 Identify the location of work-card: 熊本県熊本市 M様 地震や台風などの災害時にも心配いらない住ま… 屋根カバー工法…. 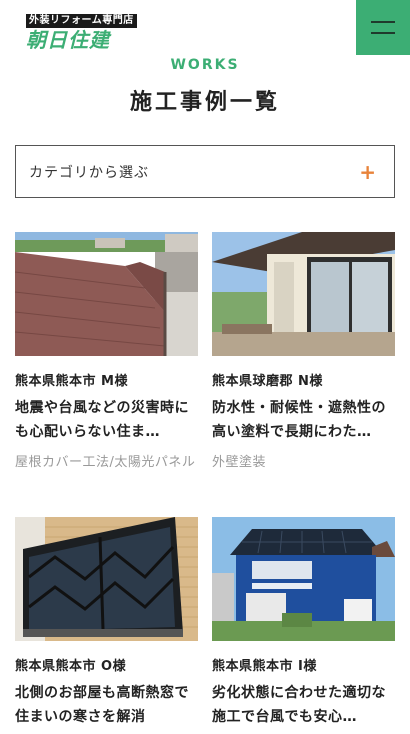
(106, 353).